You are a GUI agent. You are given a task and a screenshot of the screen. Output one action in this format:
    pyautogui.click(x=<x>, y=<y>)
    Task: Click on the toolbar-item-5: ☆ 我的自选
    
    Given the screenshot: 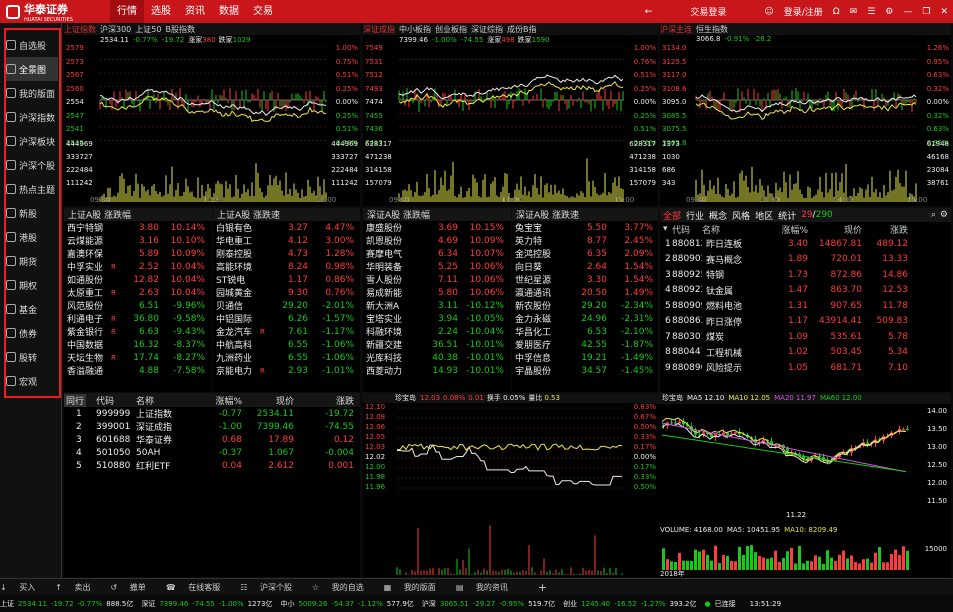 What is the action you would take?
    pyautogui.click(x=343, y=587)
    